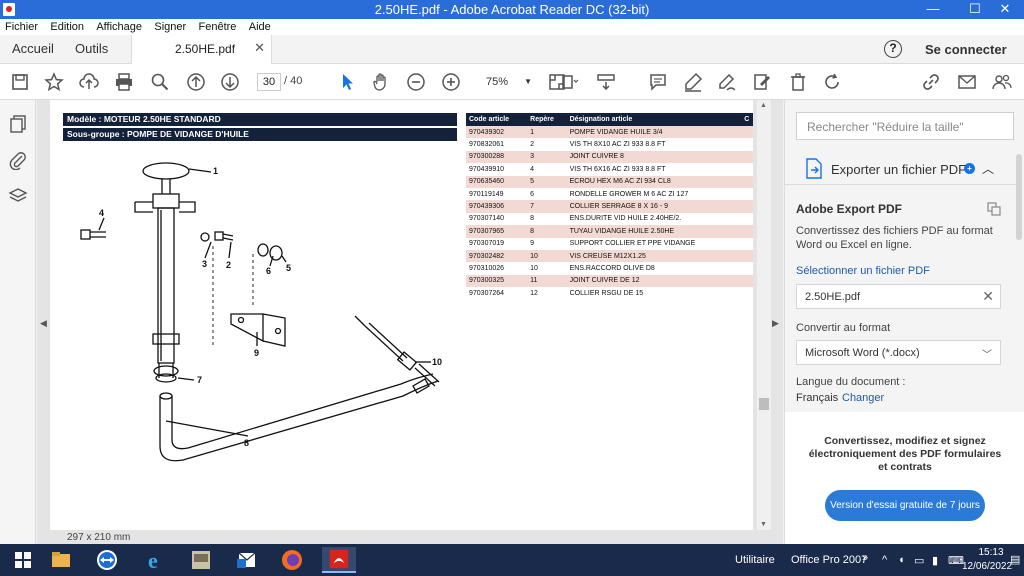  What do you see at coordinates (497, 82) in the screenshot?
I see `zoom-value: 75%` at bounding box center [497, 82].